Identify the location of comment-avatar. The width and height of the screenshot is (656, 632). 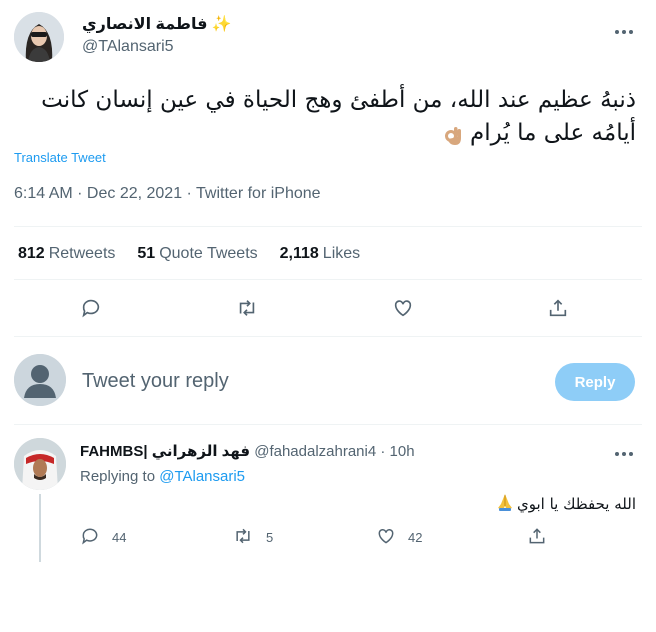
(40, 464).